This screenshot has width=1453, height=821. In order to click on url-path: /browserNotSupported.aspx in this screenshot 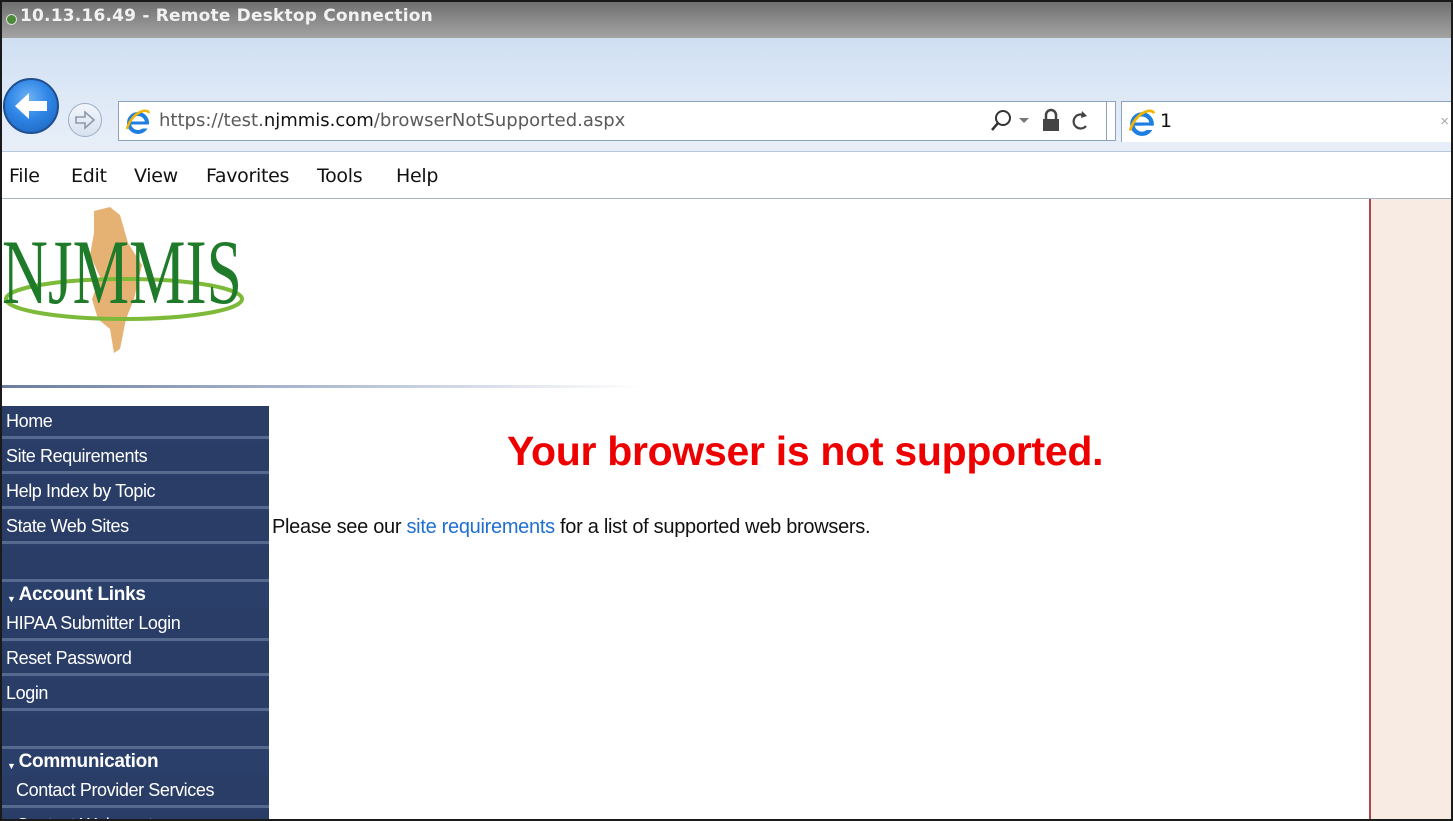, I will do `click(499, 120)`.